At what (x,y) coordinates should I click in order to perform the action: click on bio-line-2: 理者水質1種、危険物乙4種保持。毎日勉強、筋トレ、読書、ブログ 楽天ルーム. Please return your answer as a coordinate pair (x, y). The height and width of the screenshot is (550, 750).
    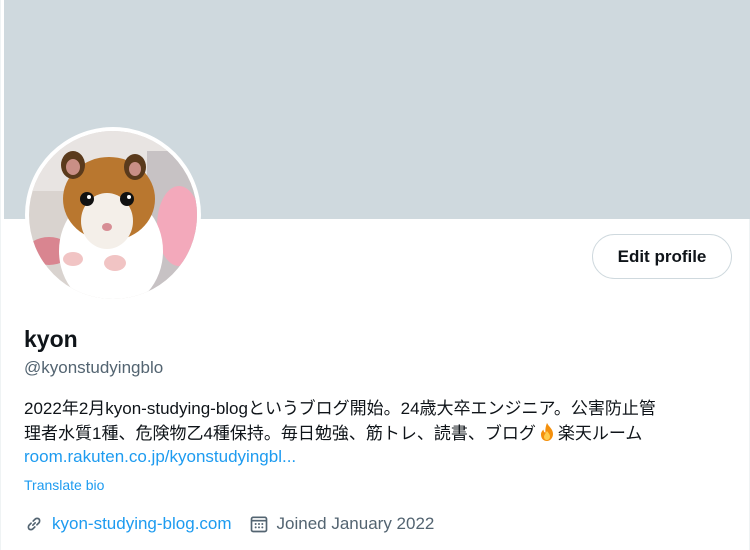
    Looking at the image, I should click on (381, 433).